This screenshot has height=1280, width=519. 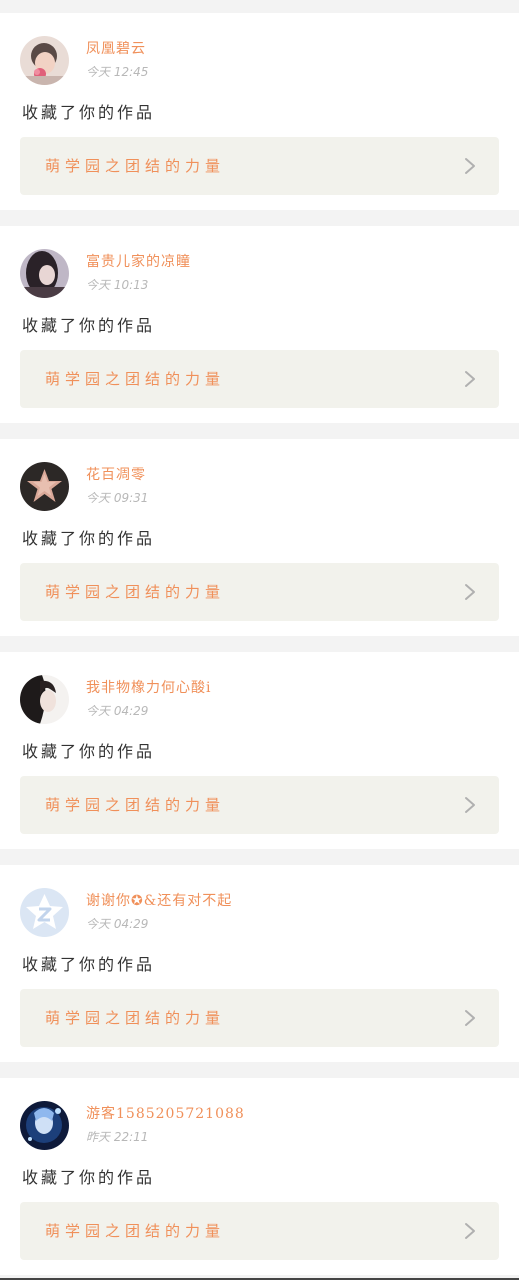 I want to click on girl-flower-avatar, so click(x=44, y=60).